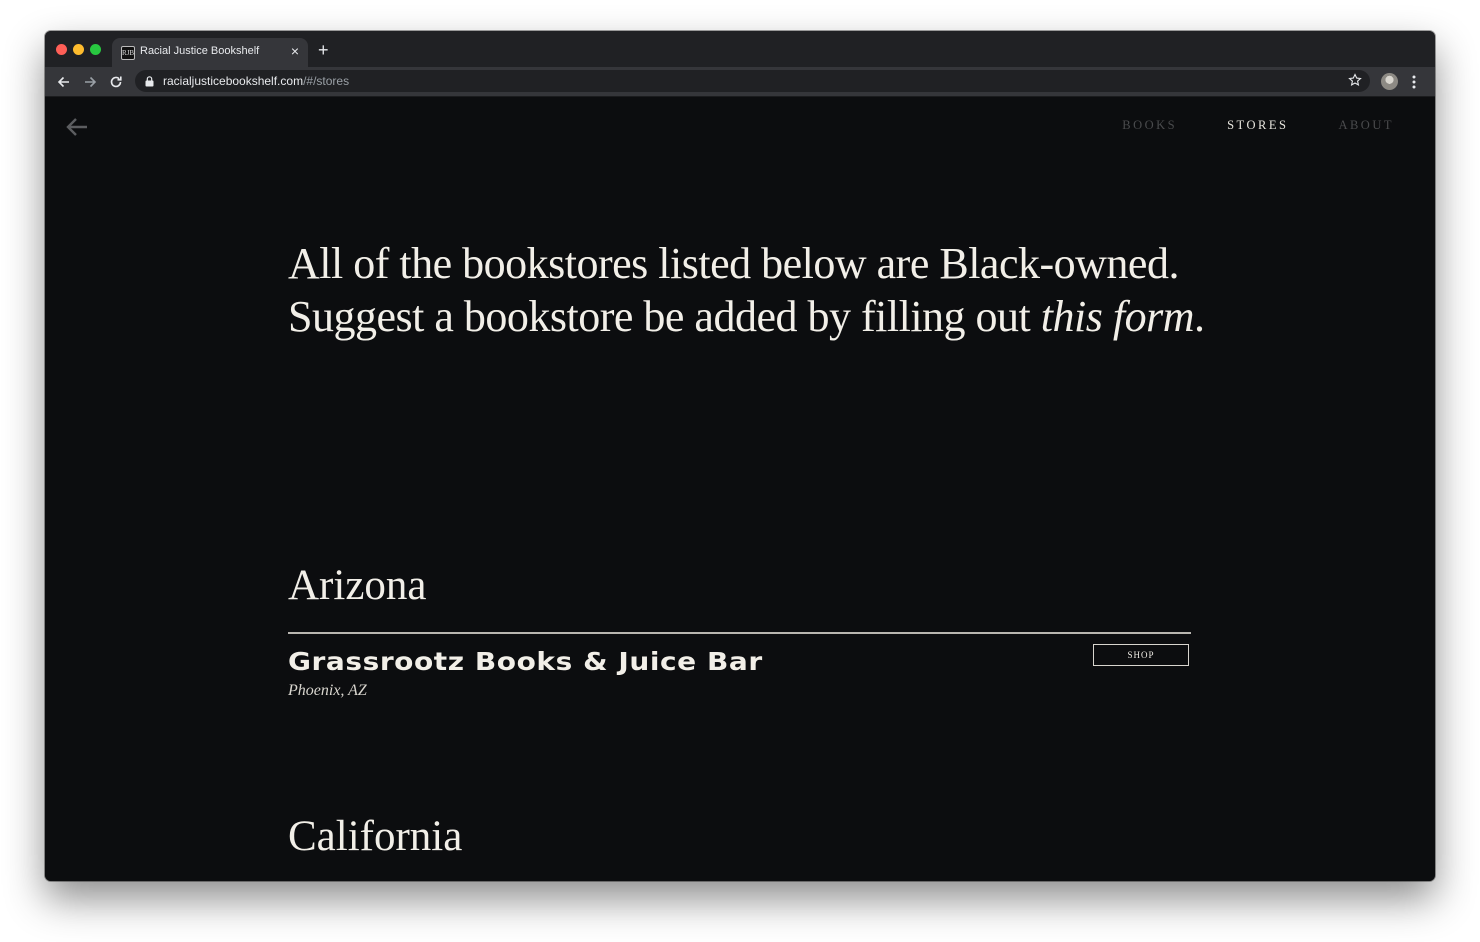 This screenshot has width=1480, height=942. What do you see at coordinates (149, 81) in the screenshot?
I see `lock-icon` at bounding box center [149, 81].